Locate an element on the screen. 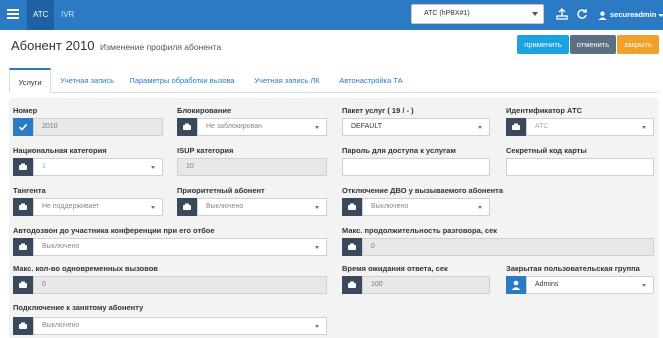 The width and height of the screenshot is (663, 338). page-title-text: Абонент 2010 is located at coordinates (53, 45).